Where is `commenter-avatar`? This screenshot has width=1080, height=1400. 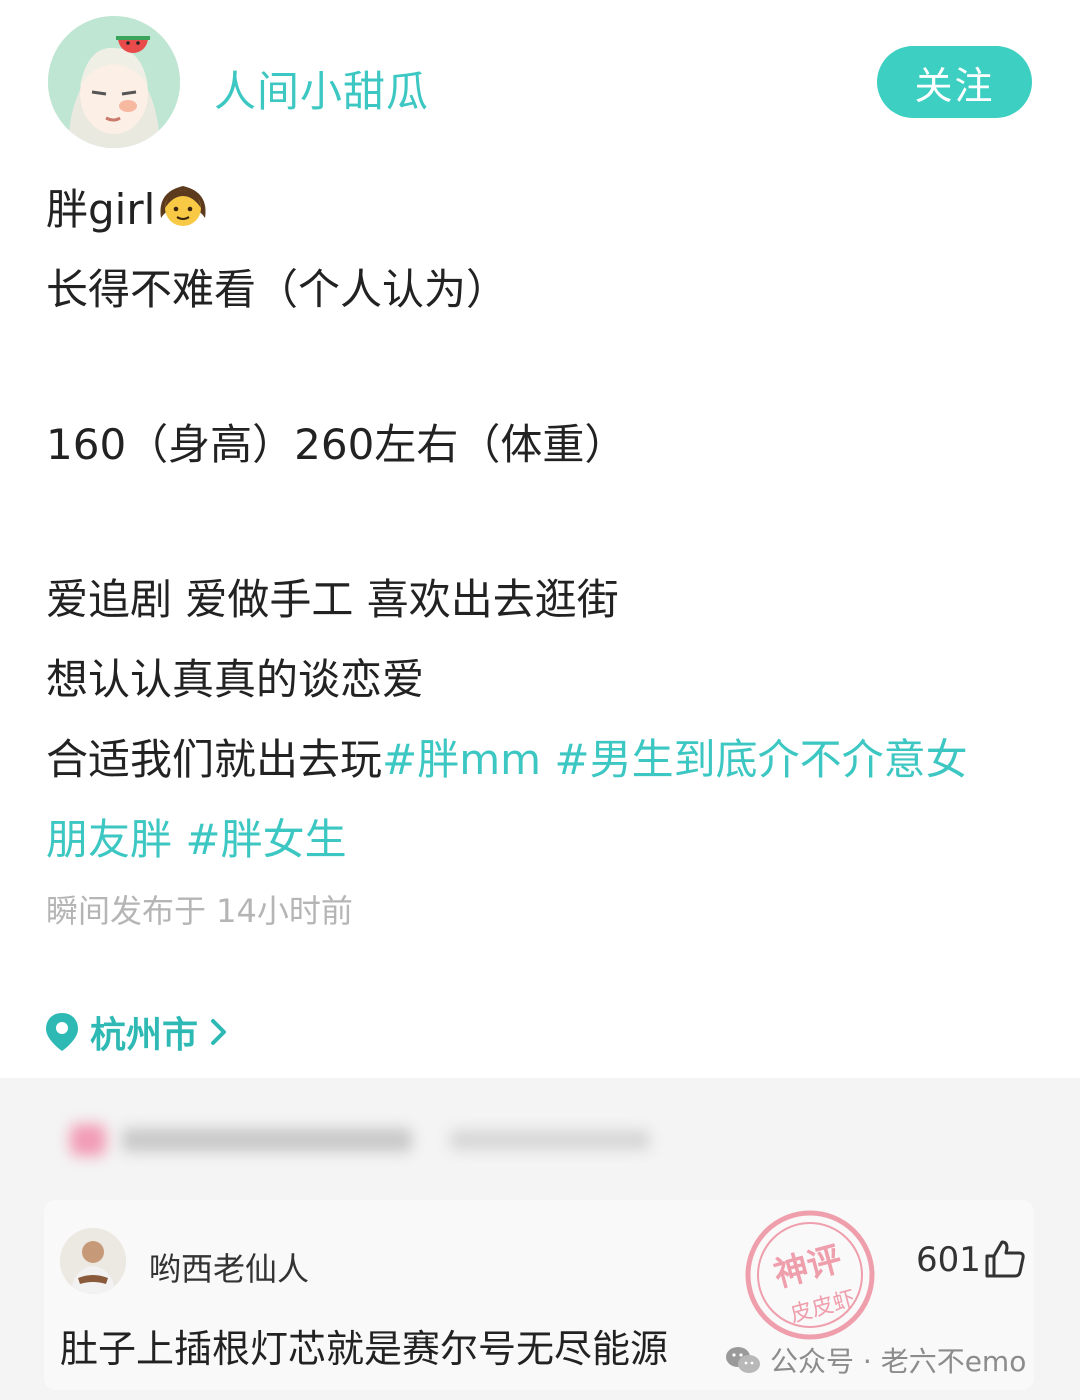 commenter-avatar is located at coordinates (93, 1261).